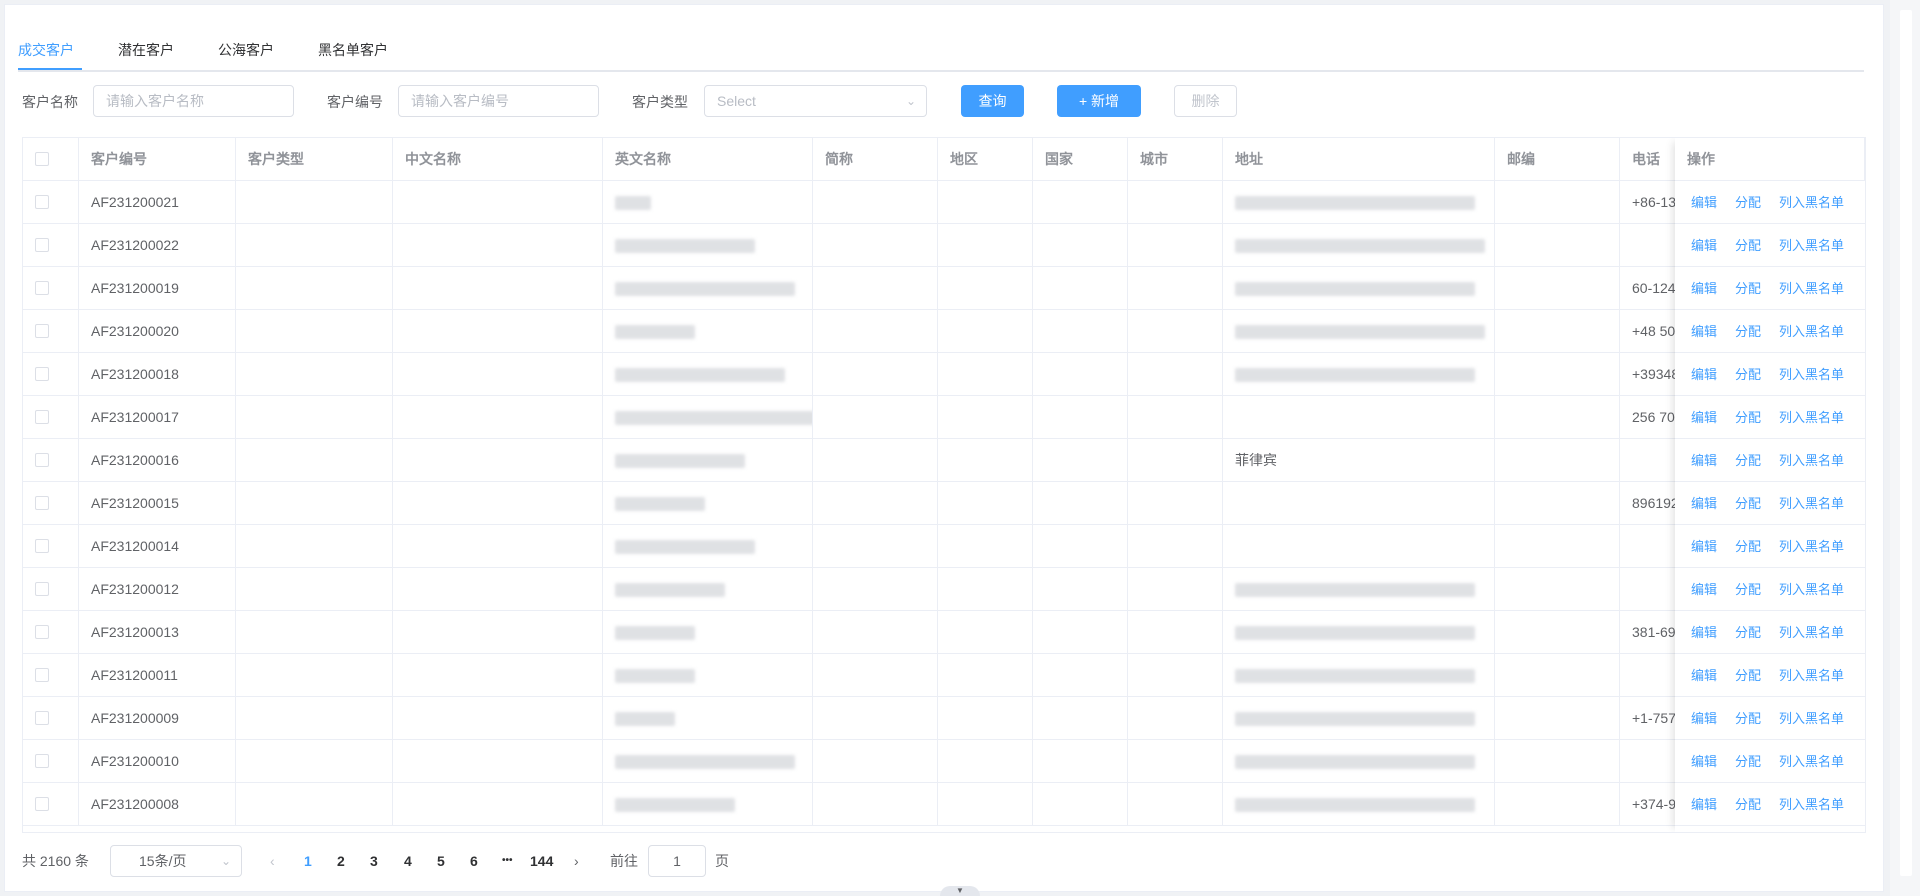 This screenshot has height=896, width=1920. Describe the element at coordinates (374, 861) in the screenshot. I see `page-3: 3` at that location.